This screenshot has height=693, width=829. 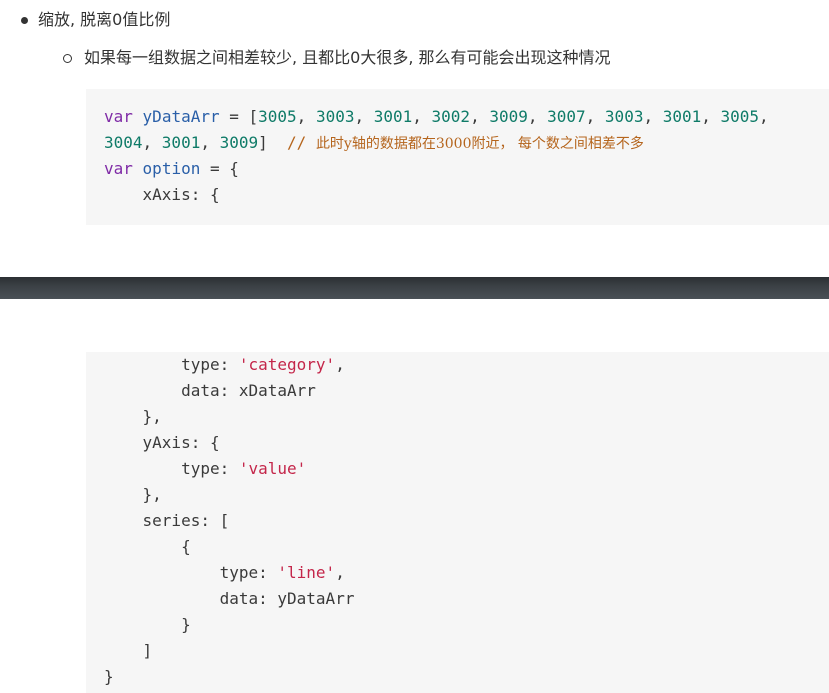 What do you see at coordinates (104, 19) in the screenshot?
I see `bullet-text: 缩放, 脱离0值比例` at bounding box center [104, 19].